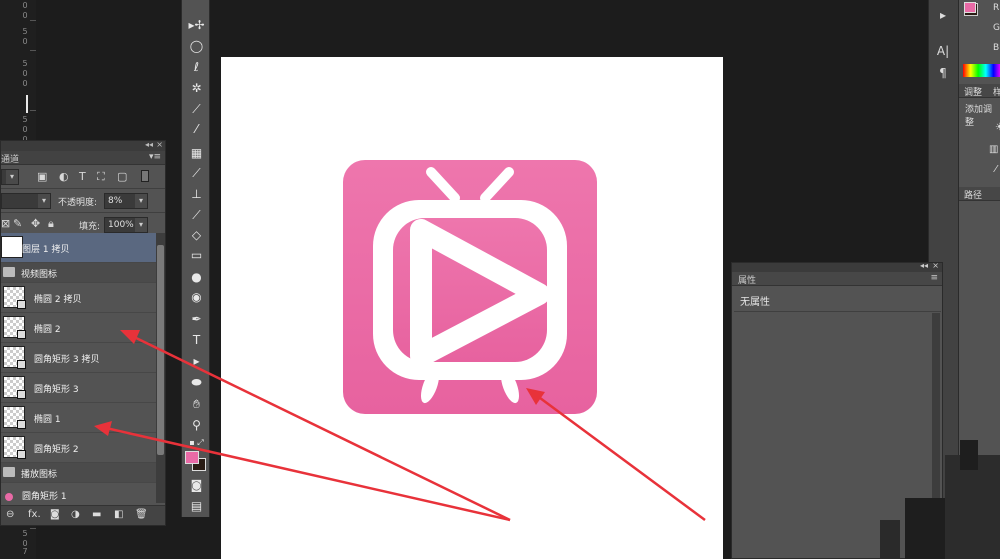 The image size is (1000, 559). What do you see at coordinates (122, 177) in the screenshot?
I see `smart-filter-icon: ▢` at bounding box center [122, 177].